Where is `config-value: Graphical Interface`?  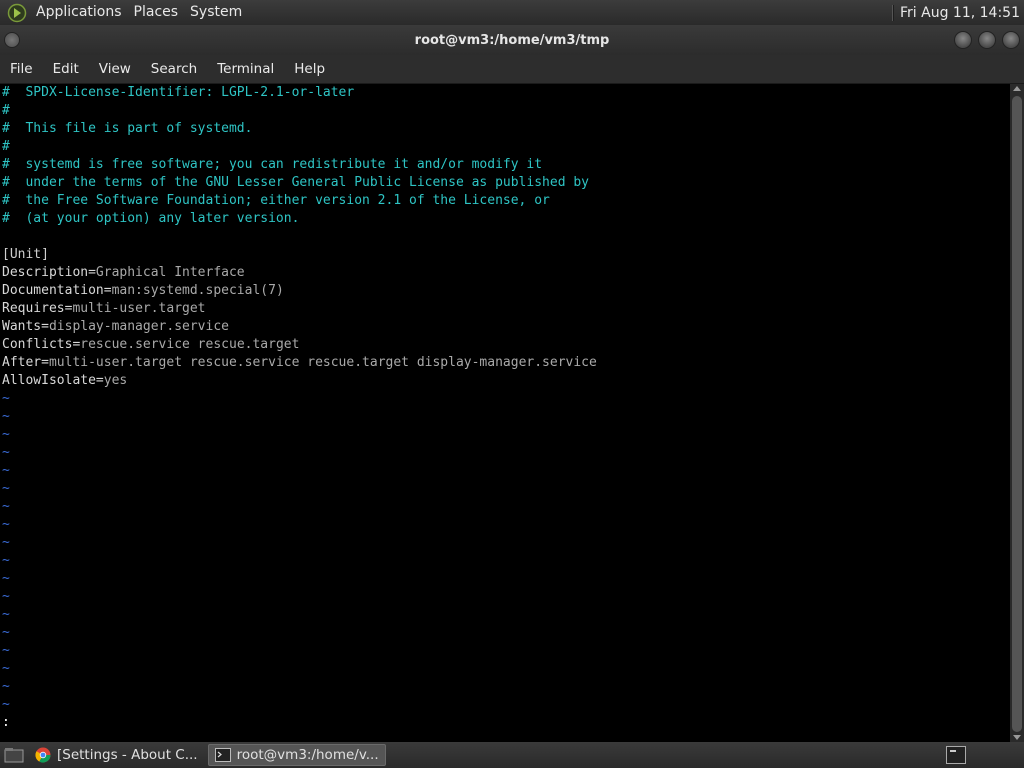
config-value: Graphical Interface is located at coordinates (170, 272).